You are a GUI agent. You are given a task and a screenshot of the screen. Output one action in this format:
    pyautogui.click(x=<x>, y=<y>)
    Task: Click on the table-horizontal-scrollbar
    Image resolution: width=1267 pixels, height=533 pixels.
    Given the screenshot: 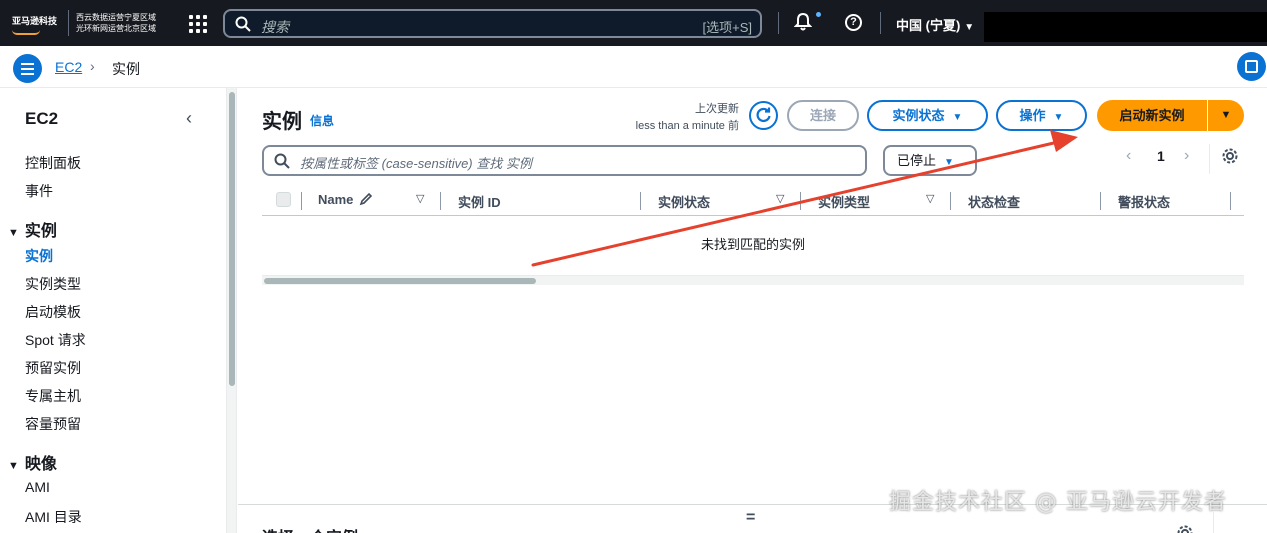 What is the action you would take?
    pyautogui.click(x=753, y=280)
    